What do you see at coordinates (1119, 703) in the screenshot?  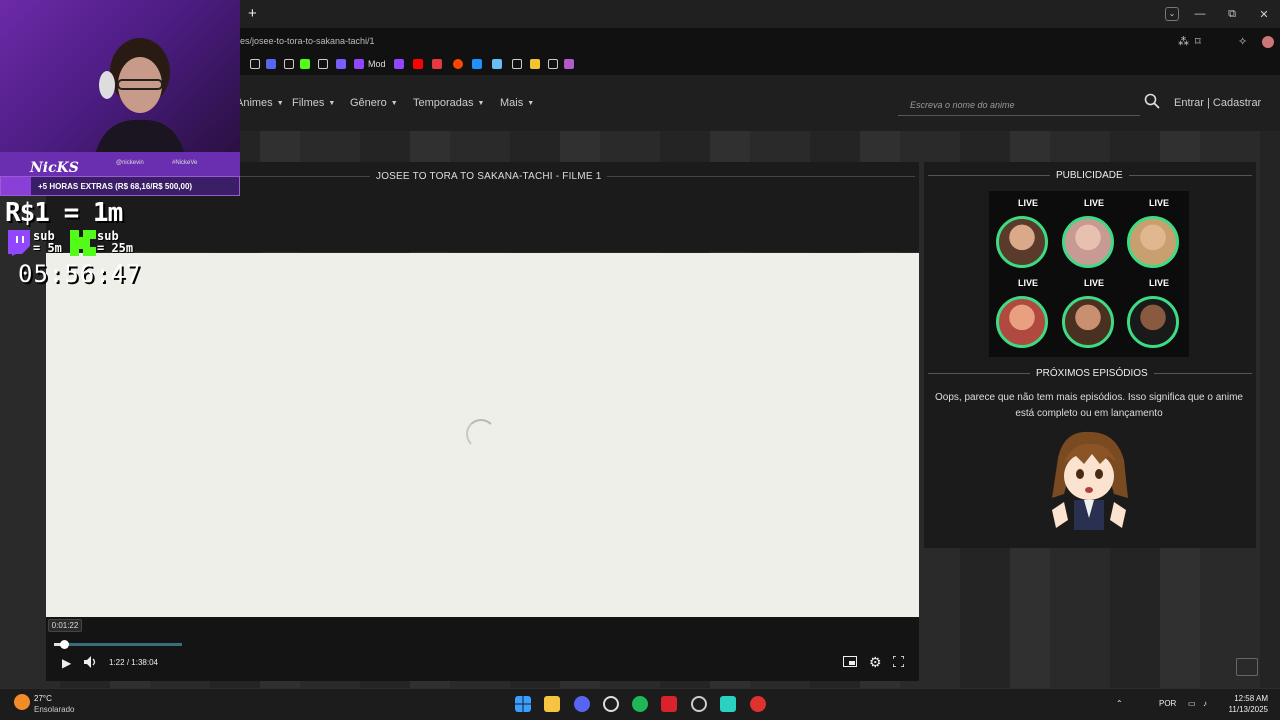 I see `tray-overflow-icon: ⌃` at bounding box center [1119, 703].